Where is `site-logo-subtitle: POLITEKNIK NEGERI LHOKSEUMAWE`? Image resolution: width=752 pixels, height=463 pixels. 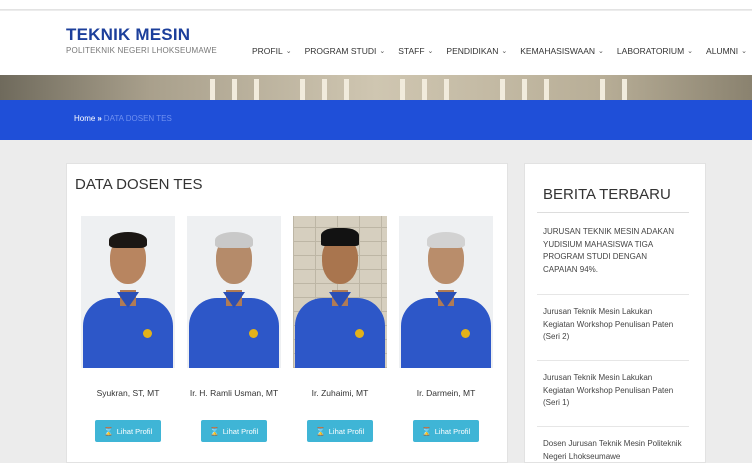 site-logo-subtitle: POLITEKNIK NEGERI LHOKSEUMAWE is located at coordinates (141, 50).